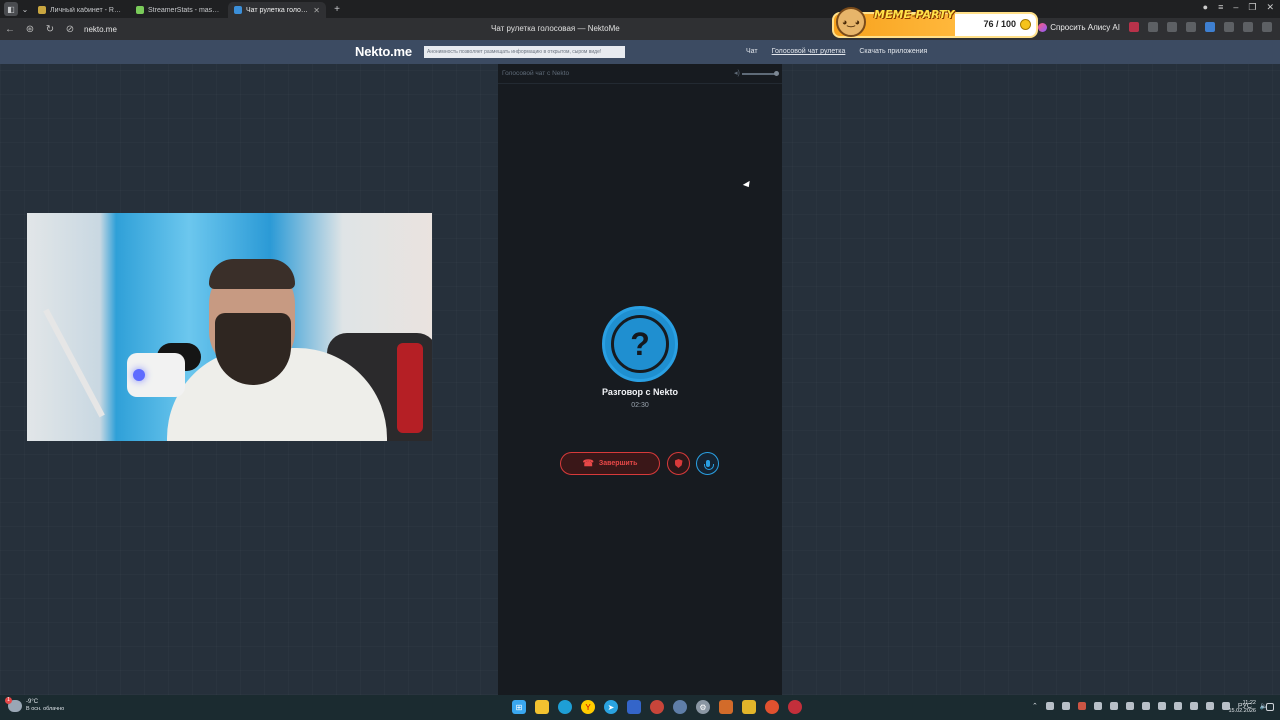 The image size is (1280, 720). Describe the element at coordinates (8, 700) in the screenshot. I see `weather-badge: 1` at that location.